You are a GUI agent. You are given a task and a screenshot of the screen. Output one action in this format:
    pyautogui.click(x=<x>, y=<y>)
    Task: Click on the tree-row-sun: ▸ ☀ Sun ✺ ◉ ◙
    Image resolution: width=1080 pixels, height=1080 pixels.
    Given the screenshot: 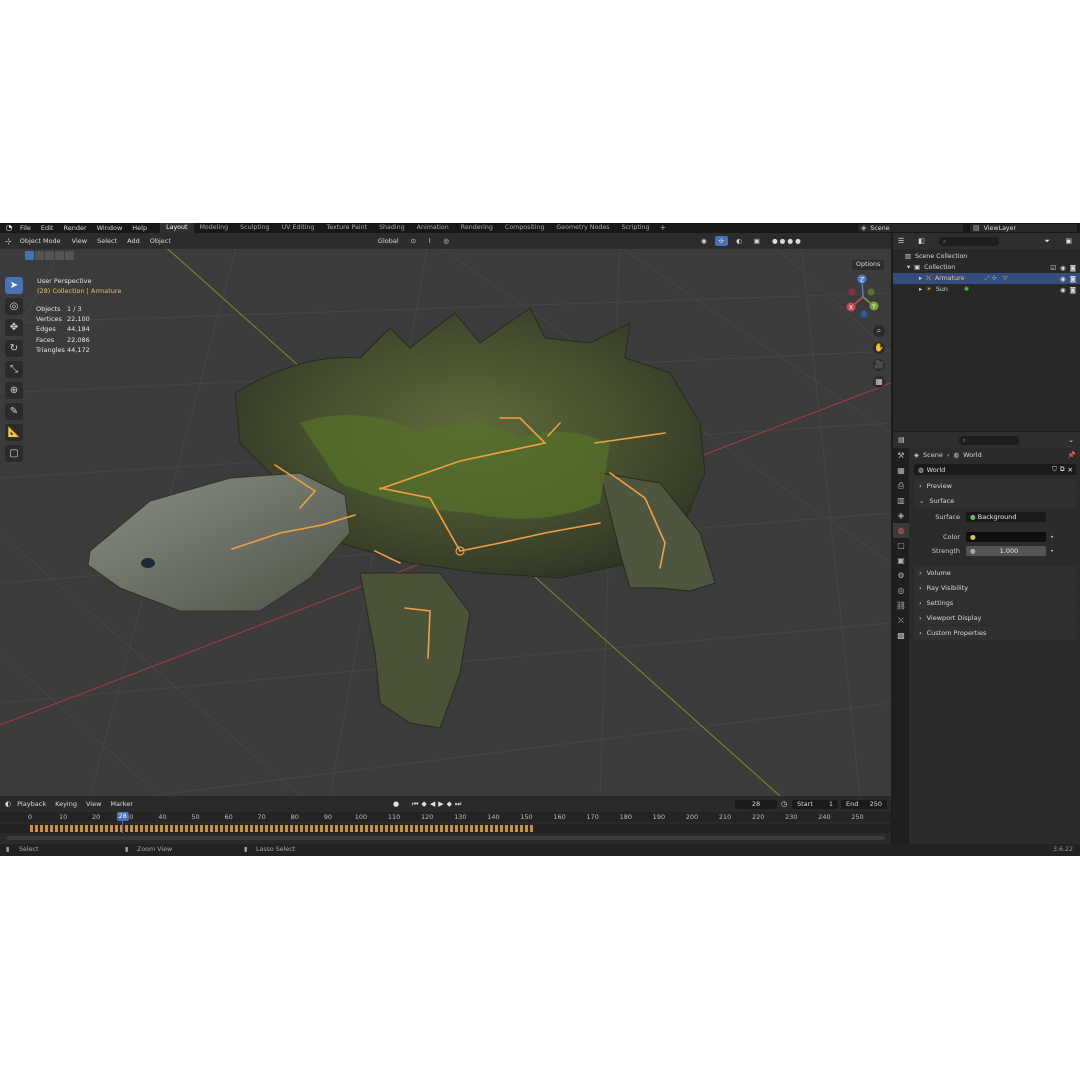 What is the action you would take?
    pyautogui.click(x=986, y=289)
    